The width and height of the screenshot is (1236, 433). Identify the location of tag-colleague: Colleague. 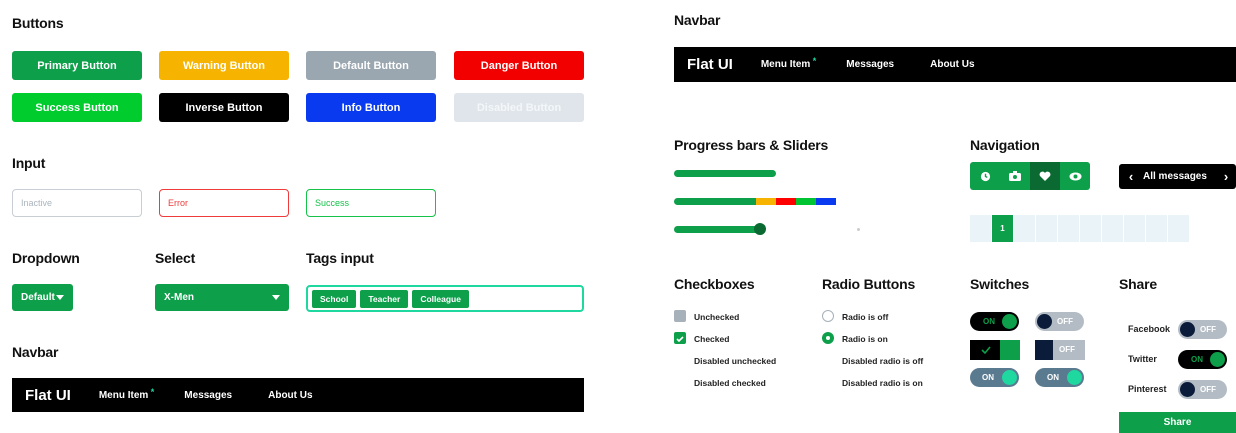
(440, 298).